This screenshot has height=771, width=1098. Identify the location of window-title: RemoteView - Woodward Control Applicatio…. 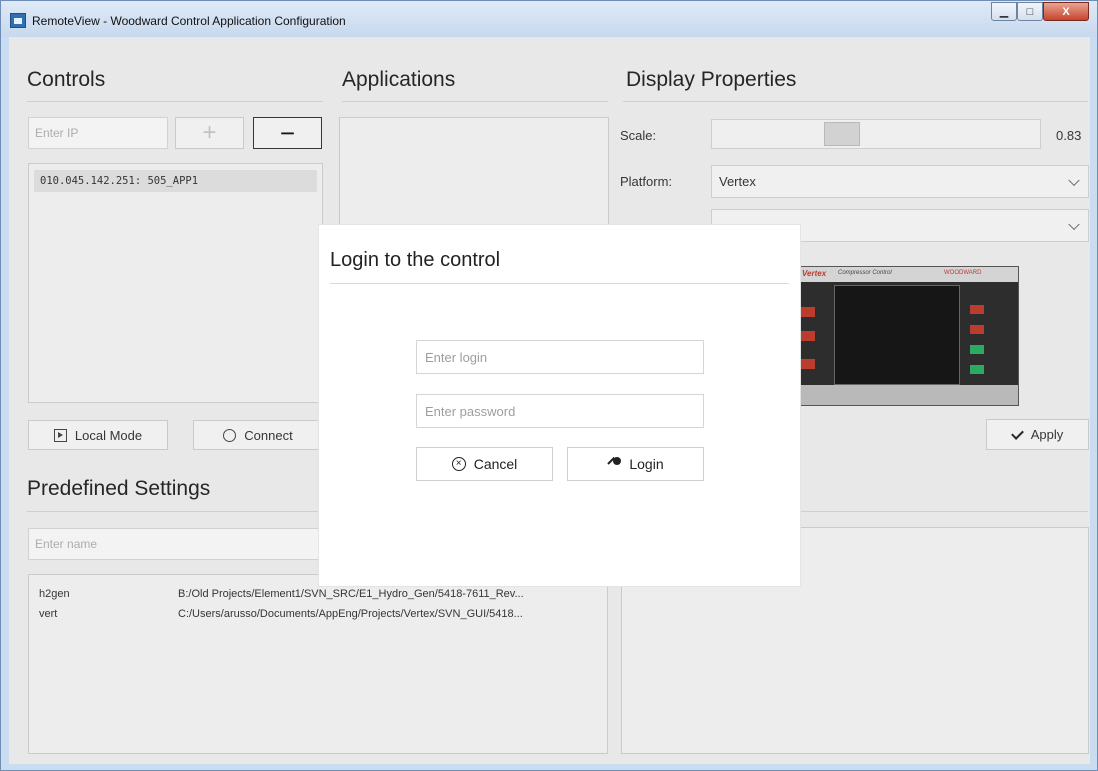
(189, 21).